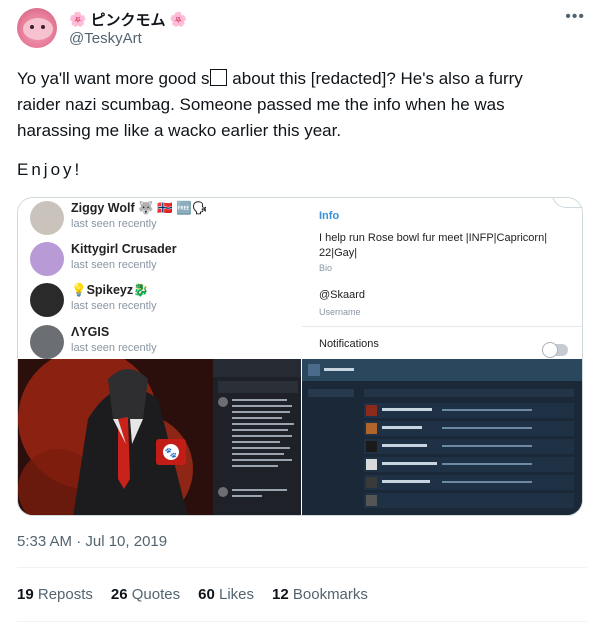 The image size is (603, 628). Describe the element at coordinates (162, 259) in the screenshot. I see `contact-item: Kittygirl Crusader last seen recently` at that location.